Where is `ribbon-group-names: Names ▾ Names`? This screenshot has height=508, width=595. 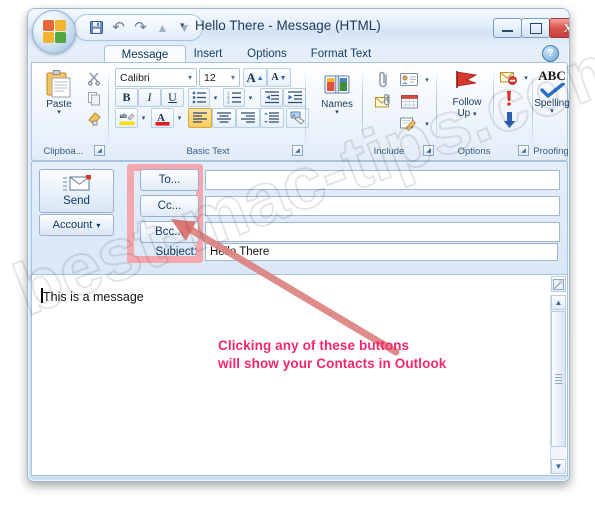
ribbon-group-names: Names ▾ Names is located at coordinates (335, 110).